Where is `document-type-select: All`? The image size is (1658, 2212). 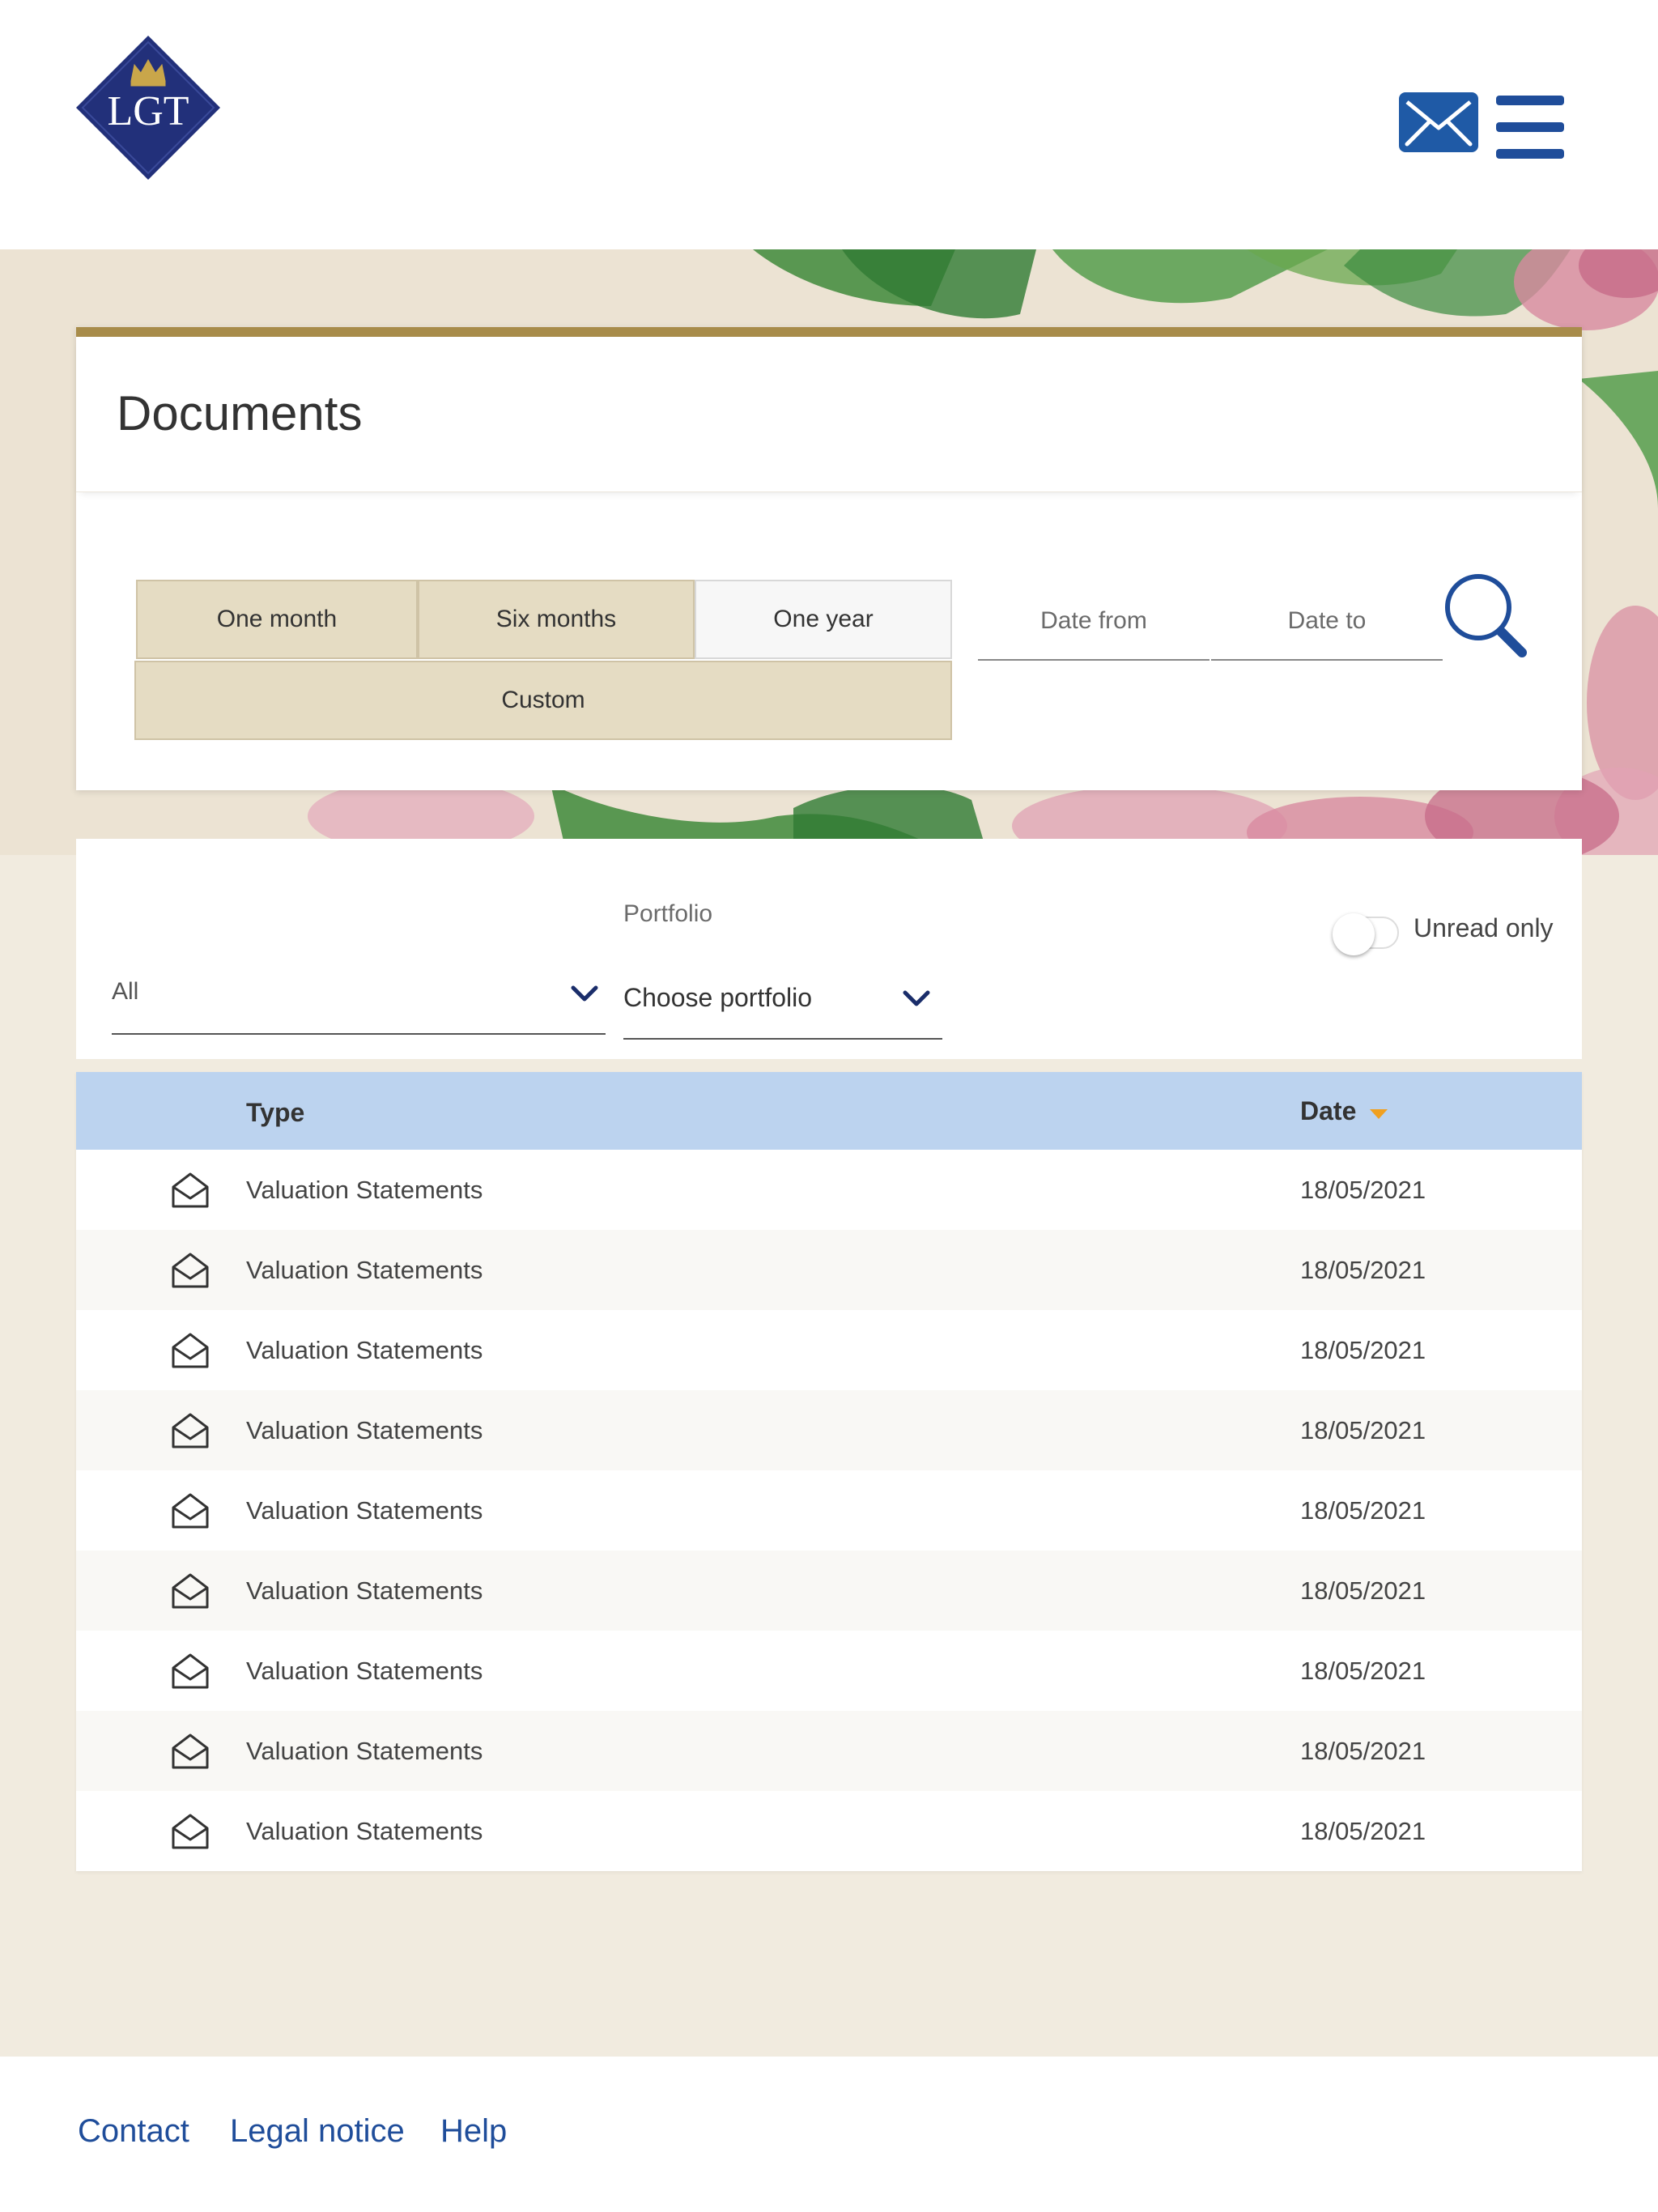 document-type-select: All is located at coordinates (359, 991).